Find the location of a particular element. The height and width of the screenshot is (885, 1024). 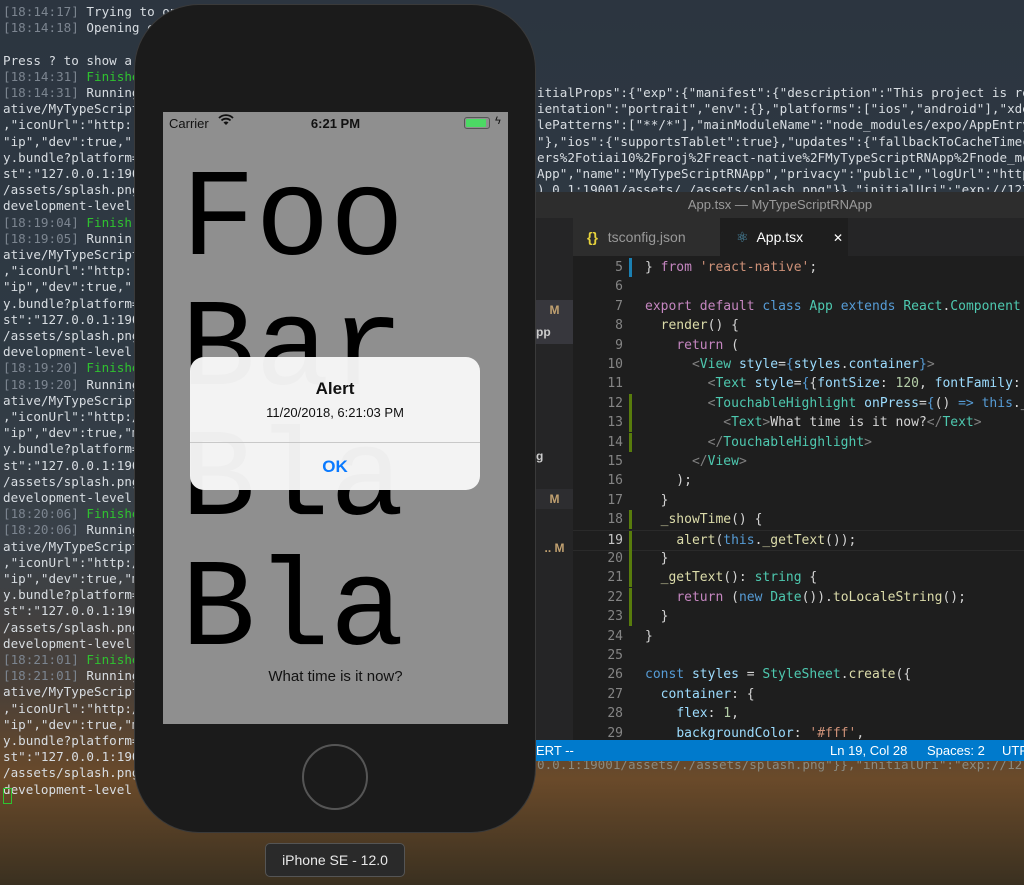

terminal-line: st":"127.0.0.1:190 is located at coordinates (71, 611).